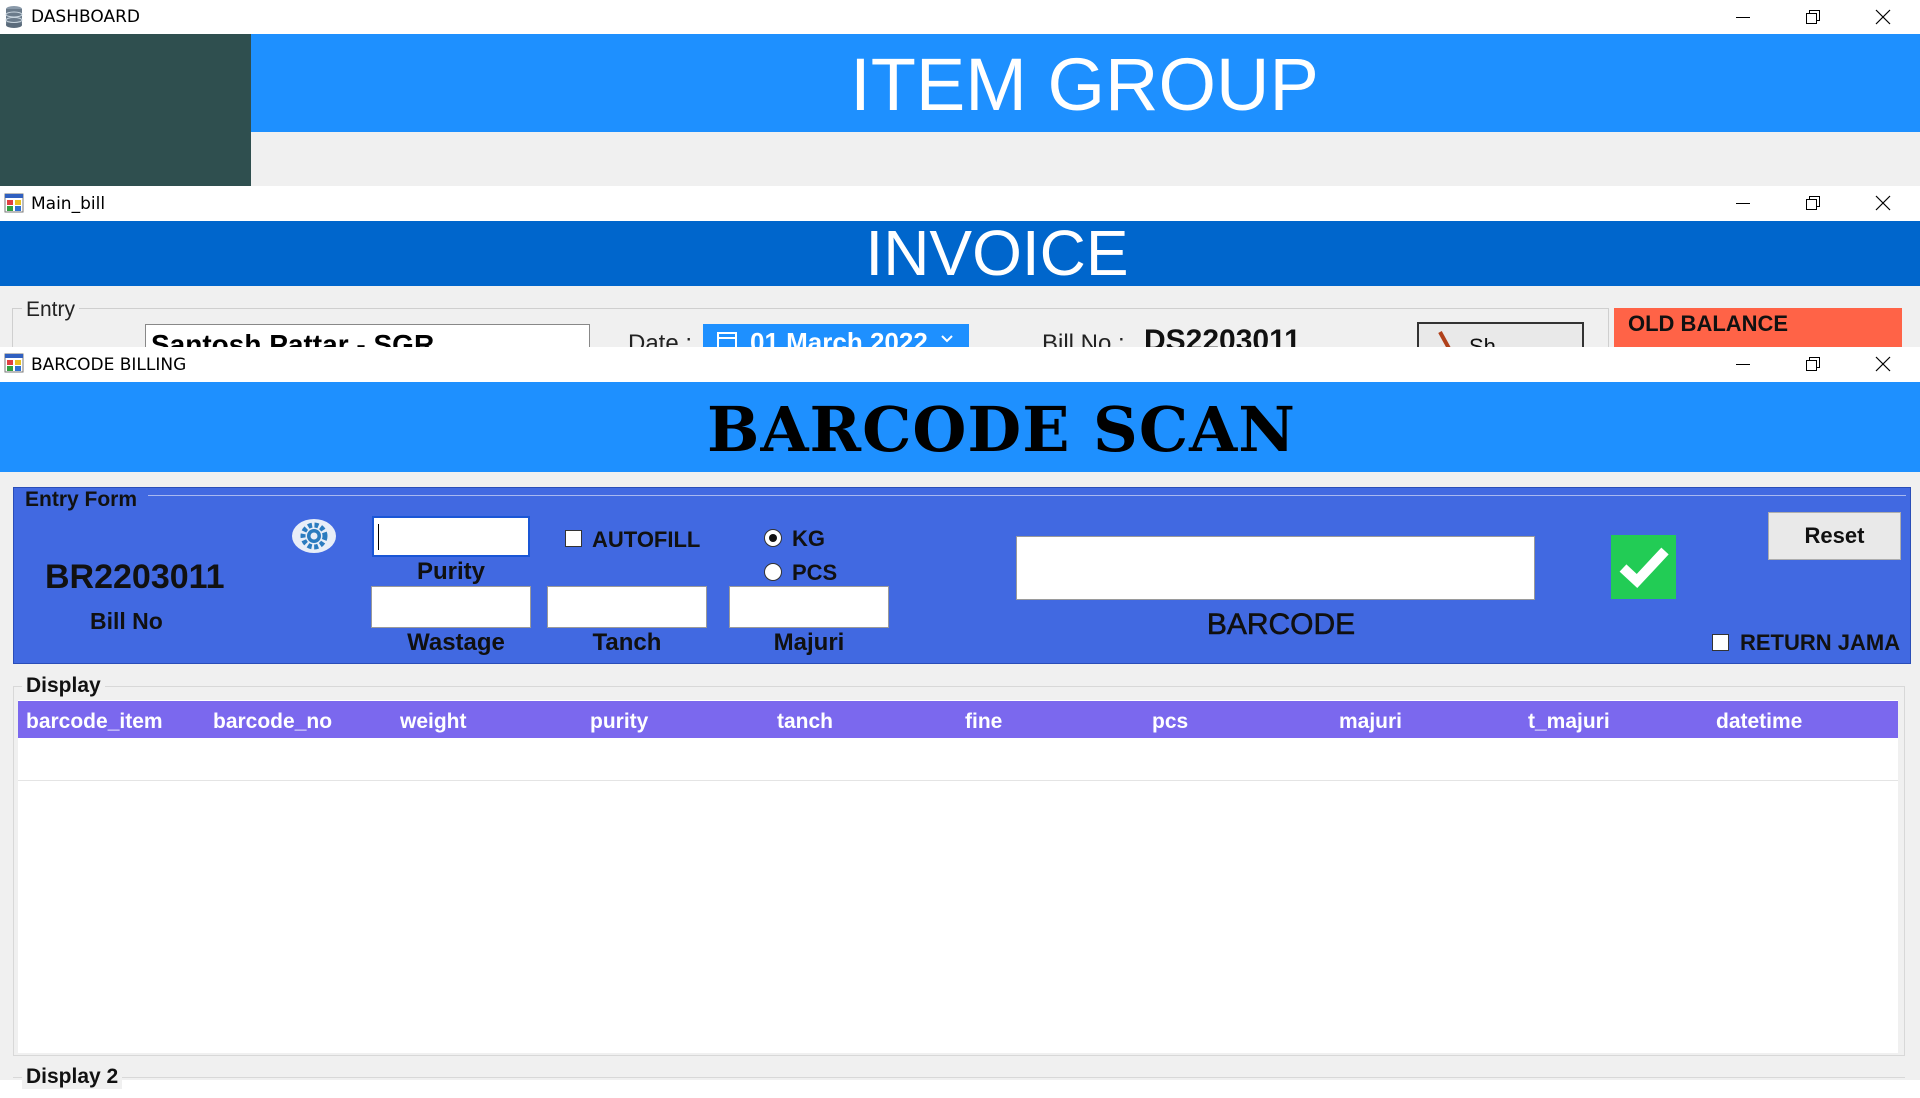 The image size is (1920, 1098). What do you see at coordinates (293, 338) in the screenshot?
I see `customer-combo-value: Santosh Pattar - SGR` at bounding box center [293, 338].